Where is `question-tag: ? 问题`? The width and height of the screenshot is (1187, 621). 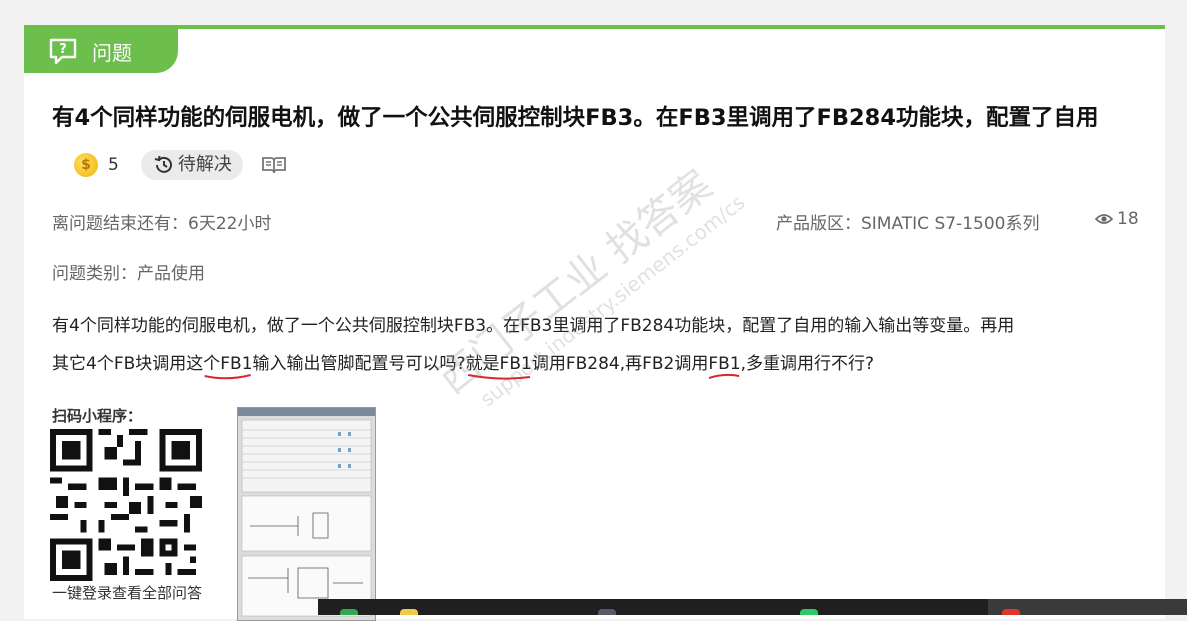 question-tag: ? 问题 is located at coordinates (101, 51).